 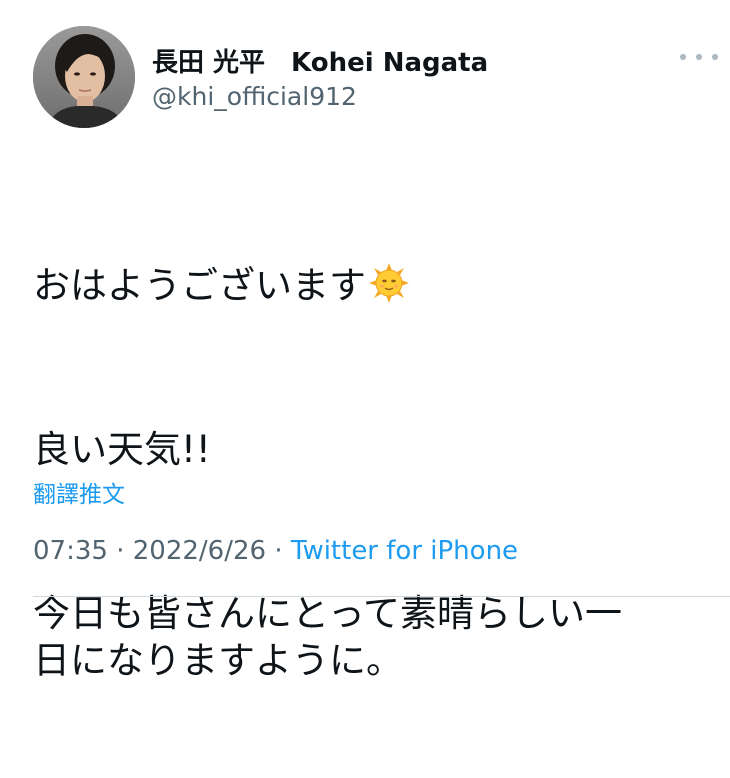 I want to click on tweet-source-link: Twitter for iPhone, so click(x=404, y=551).